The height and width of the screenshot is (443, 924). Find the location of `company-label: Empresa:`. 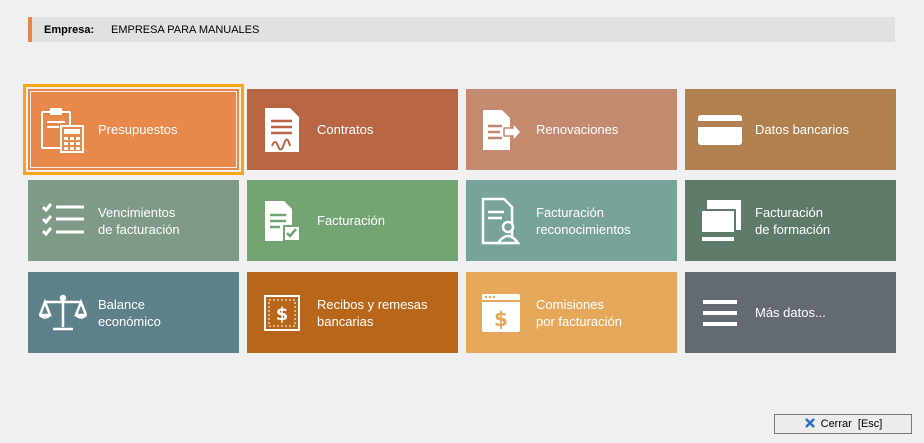

company-label: Empresa: is located at coordinates (69, 29).